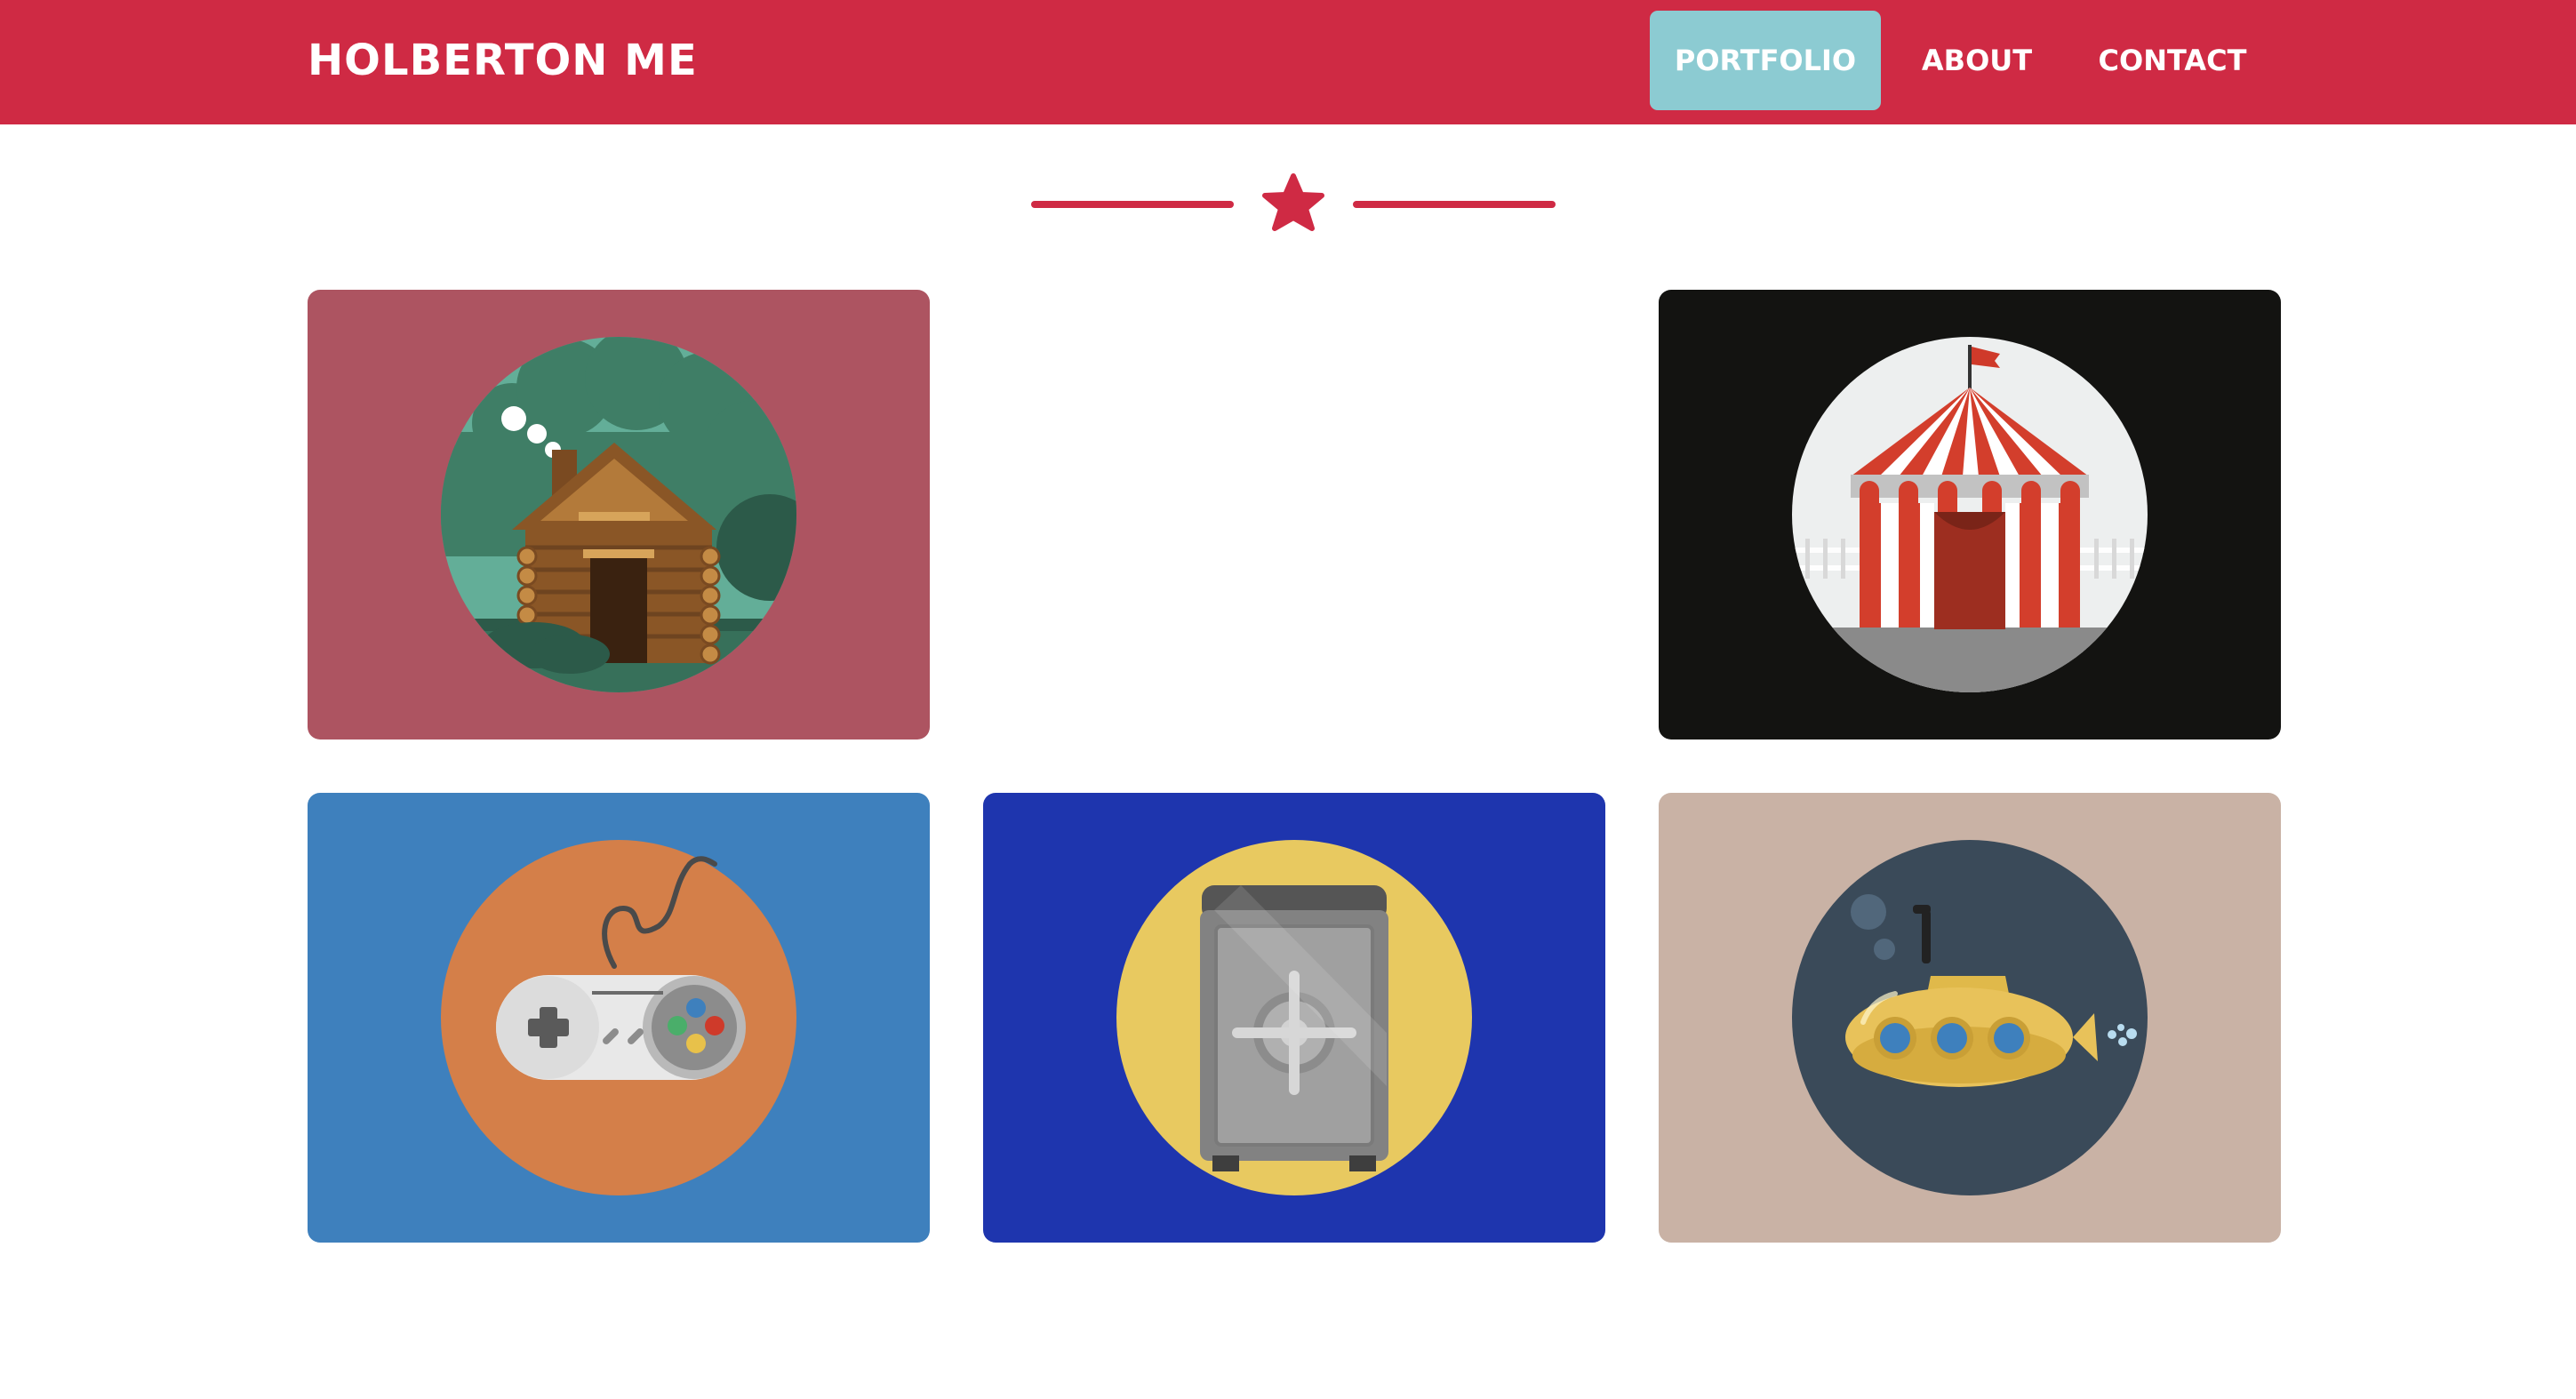  I want to click on portfolio-card-safe, so click(1294, 1018).